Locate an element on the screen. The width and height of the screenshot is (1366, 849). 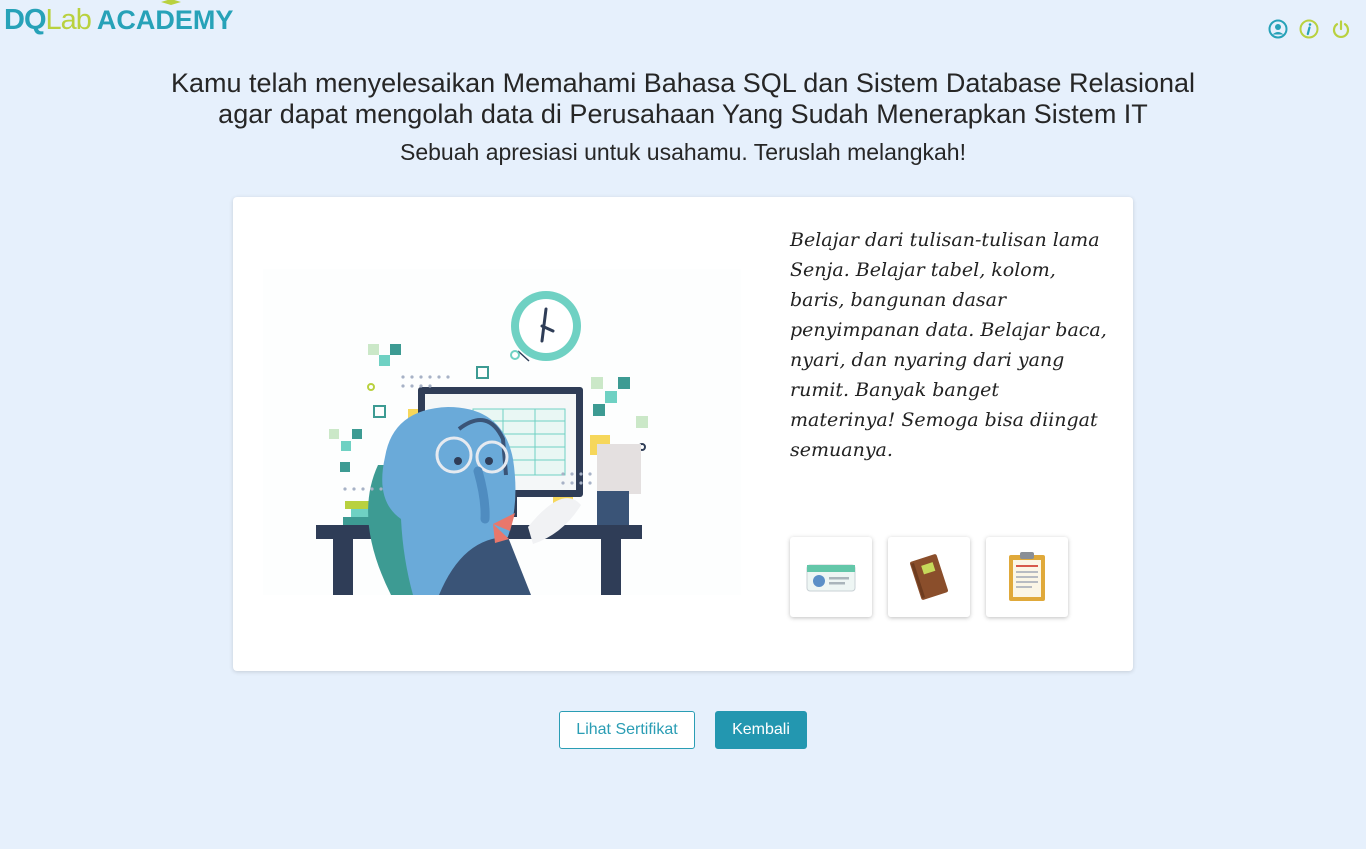
quote-line: nyari, dan nyaring dari yang is located at coordinates (927, 360).